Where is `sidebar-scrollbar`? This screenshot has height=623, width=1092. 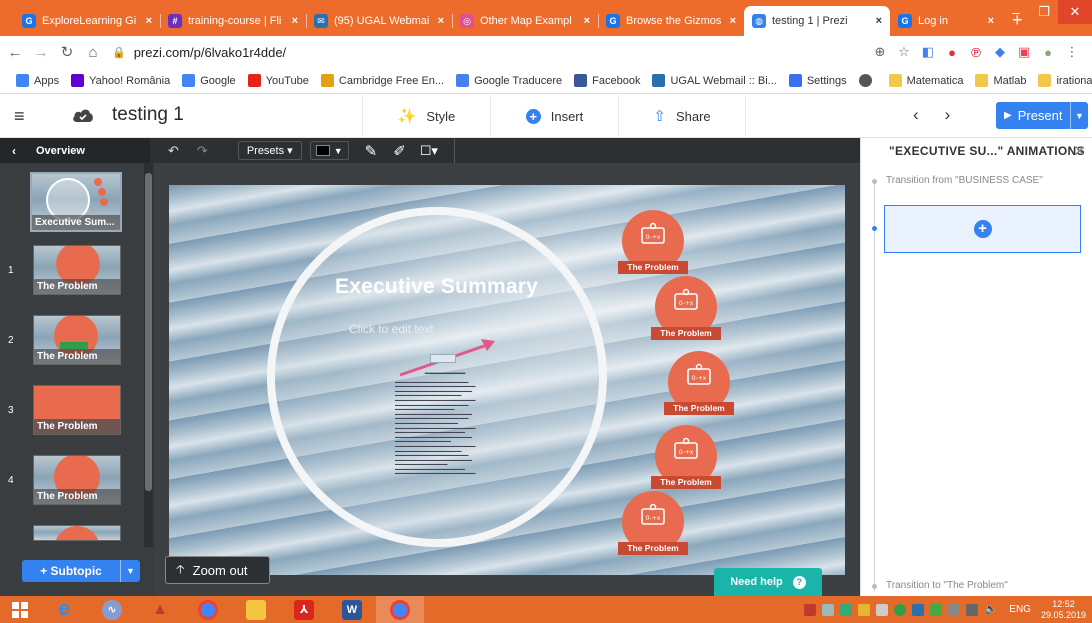
sidebar-scrollbar is located at coordinates (148, 355).